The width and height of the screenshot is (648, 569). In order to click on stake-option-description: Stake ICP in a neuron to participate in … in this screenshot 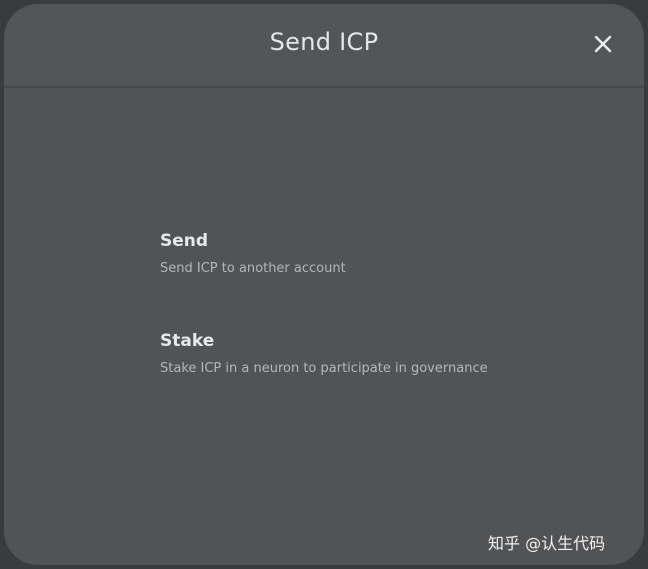, I will do `click(324, 368)`.